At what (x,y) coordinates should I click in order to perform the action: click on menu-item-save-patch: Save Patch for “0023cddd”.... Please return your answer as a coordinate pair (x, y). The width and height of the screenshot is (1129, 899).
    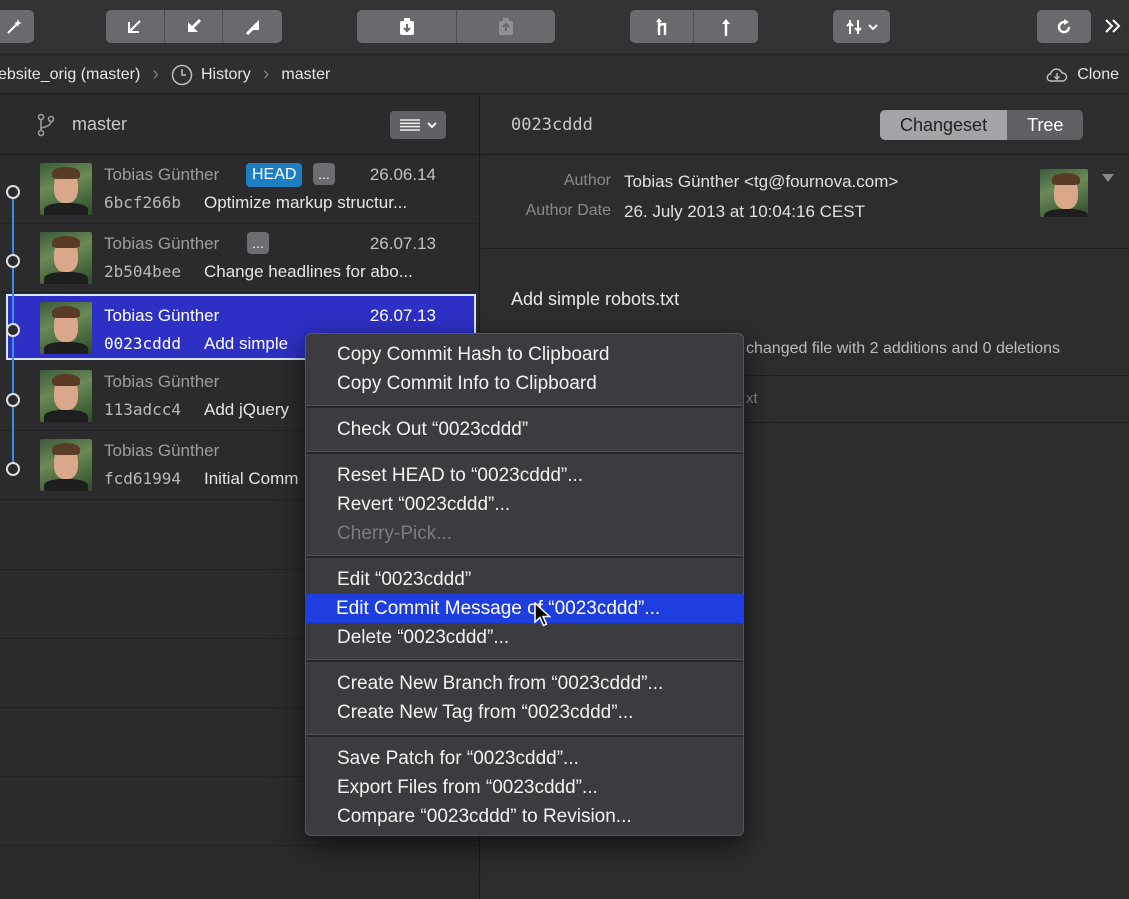
    Looking at the image, I should click on (524, 758).